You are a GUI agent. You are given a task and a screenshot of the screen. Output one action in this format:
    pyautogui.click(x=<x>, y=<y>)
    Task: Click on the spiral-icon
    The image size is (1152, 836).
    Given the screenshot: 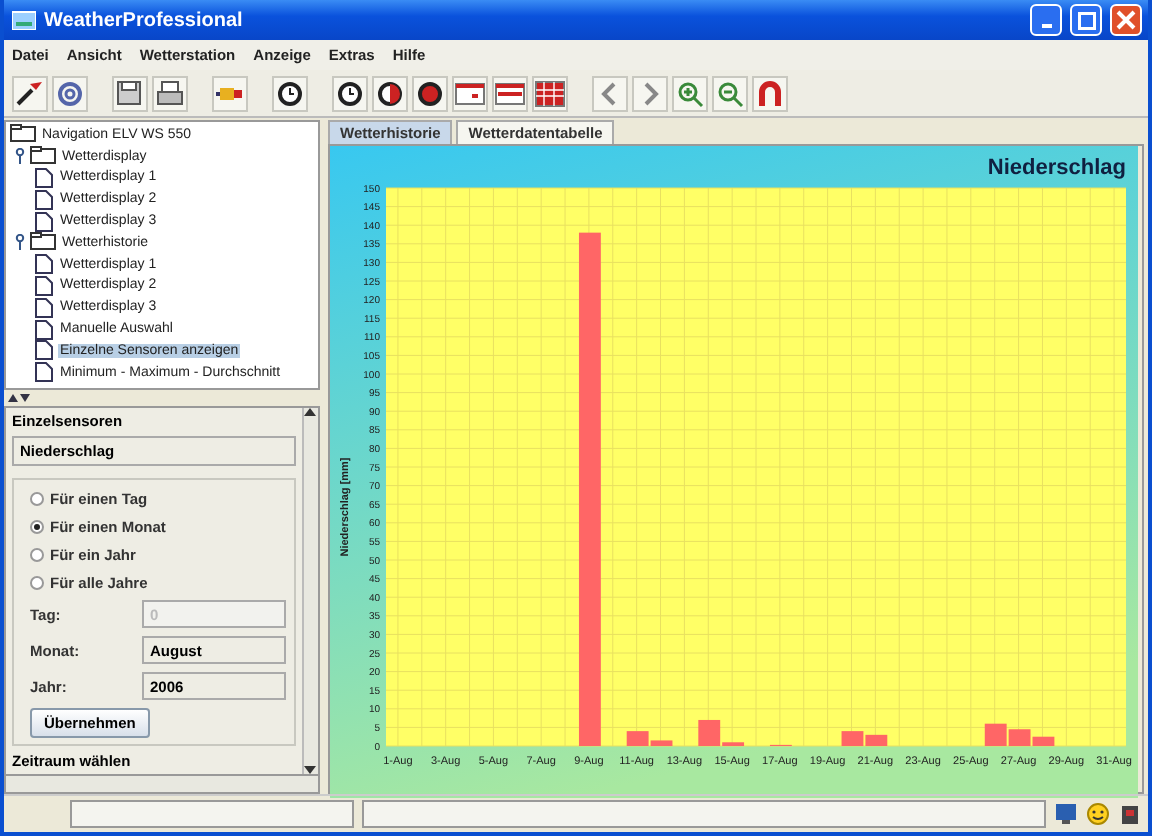 What is the action you would take?
    pyautogui.click(x=70, y=93)
    